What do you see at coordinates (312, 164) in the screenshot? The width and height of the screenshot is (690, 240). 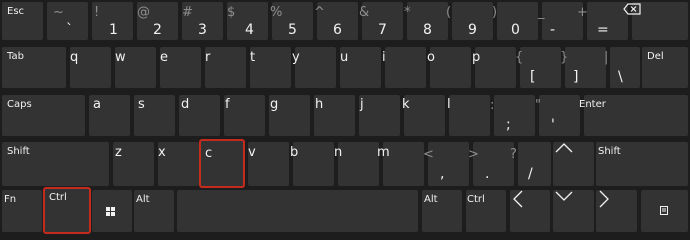 I see `key-b: b` at bounding box center [312, 164].